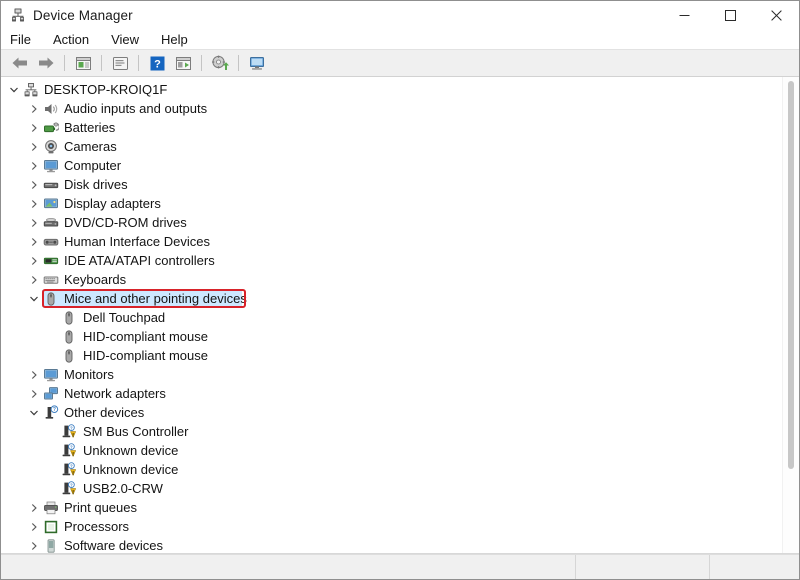 The height and width of the screenshot is (580, 800). What do you see at coordinates (83, 63) in the screenshot?
I see `show-hidden-devices-icon` at bounding box center [83, 63].